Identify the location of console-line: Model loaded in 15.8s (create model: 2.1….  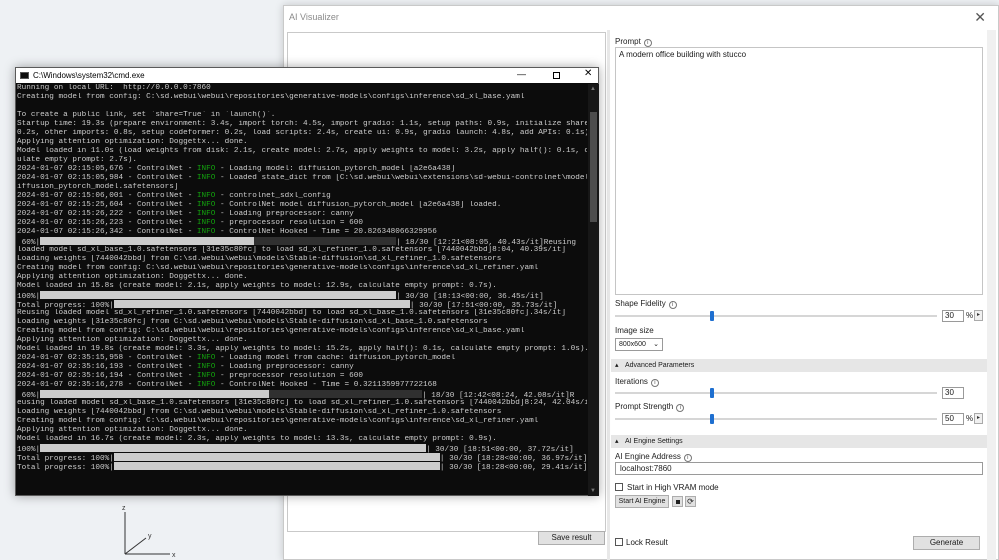
(302, 286).